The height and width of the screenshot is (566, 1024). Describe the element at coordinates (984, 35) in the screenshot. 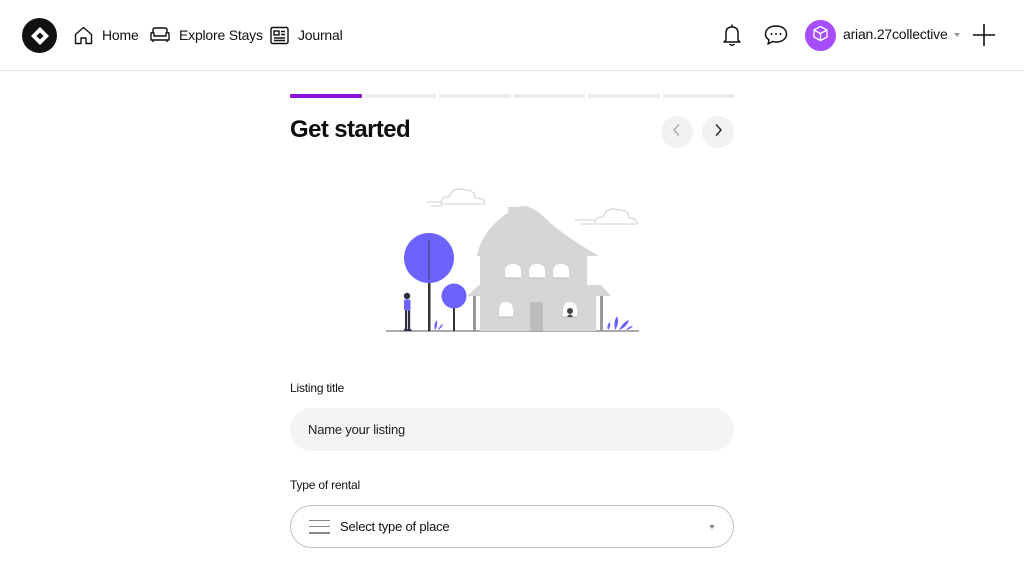

I see `plus-icon` at that location.